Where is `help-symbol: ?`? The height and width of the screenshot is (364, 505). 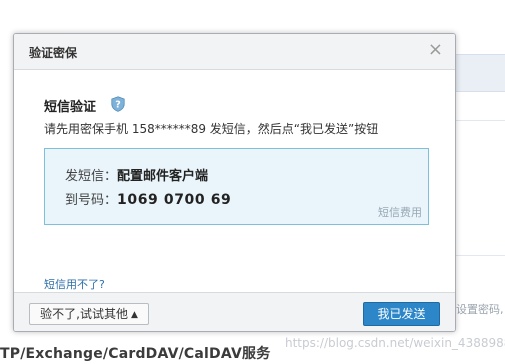 help-symbol: ? is located at coordinates (118, 105).